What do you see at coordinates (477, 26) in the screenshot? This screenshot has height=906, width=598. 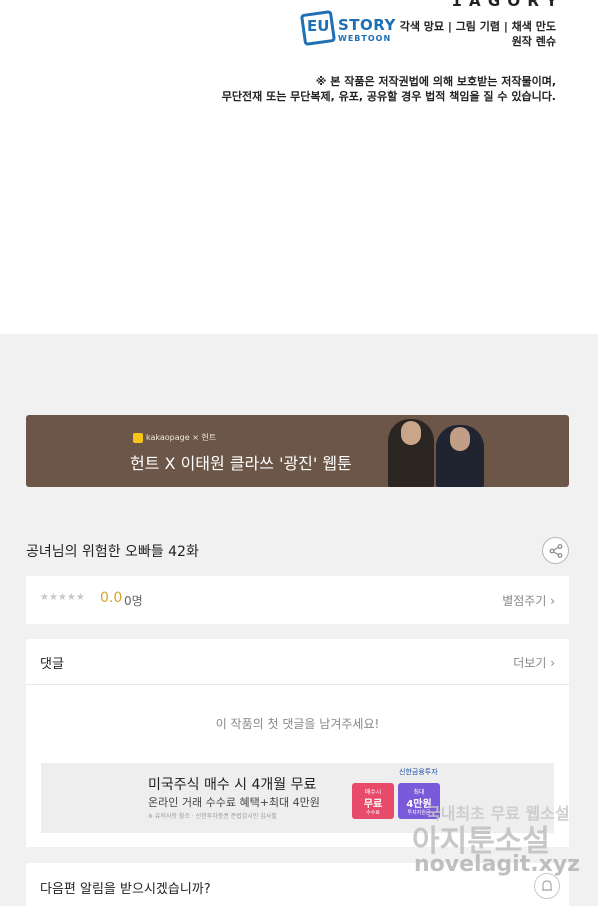 I see `credits-staff-line: 각색 망묘 | 그림 기렴 | 채색 만도` at bounding box center [477, 26].